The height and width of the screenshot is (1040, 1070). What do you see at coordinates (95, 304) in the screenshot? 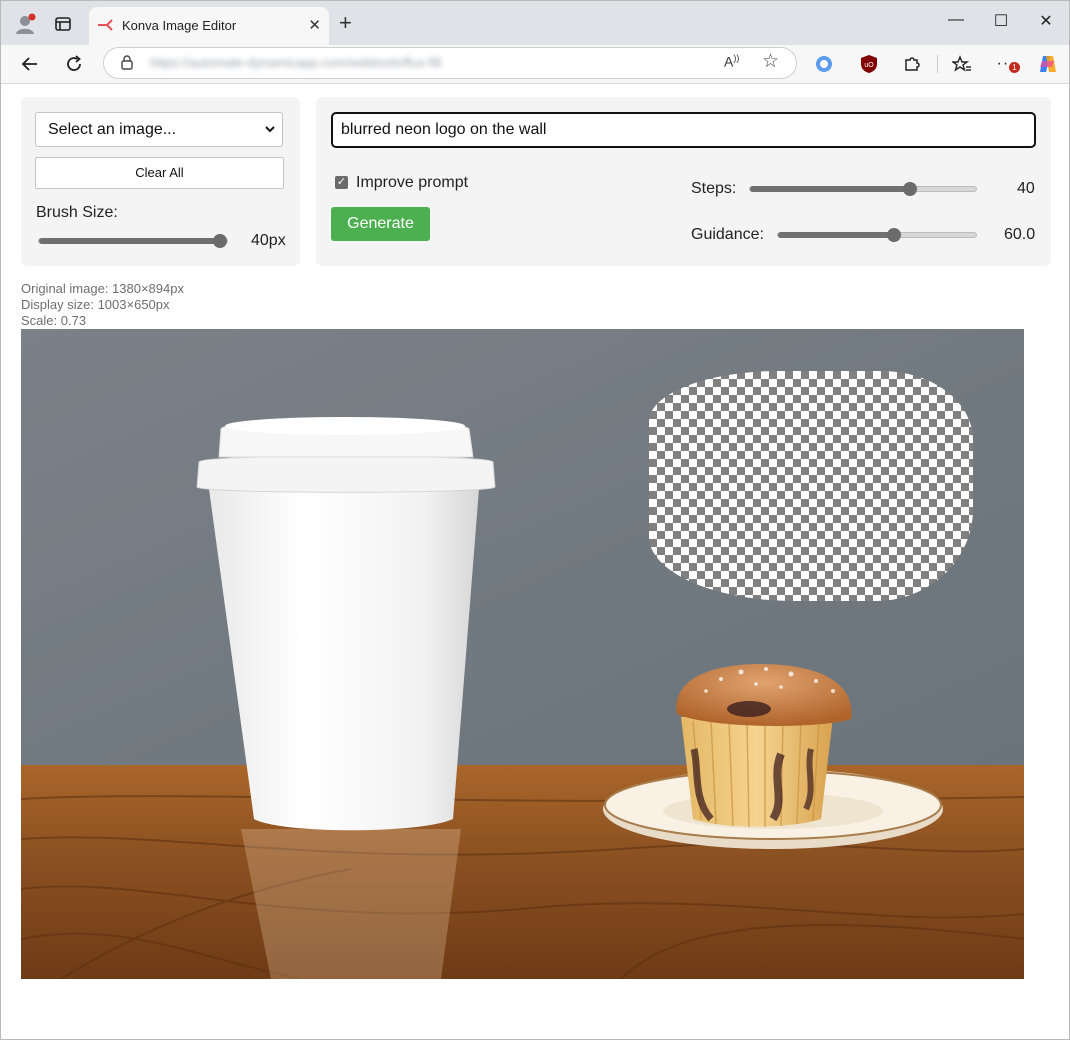
I see `display-size-info: Display size: 1003×650px` at bounding box center [95, 304].